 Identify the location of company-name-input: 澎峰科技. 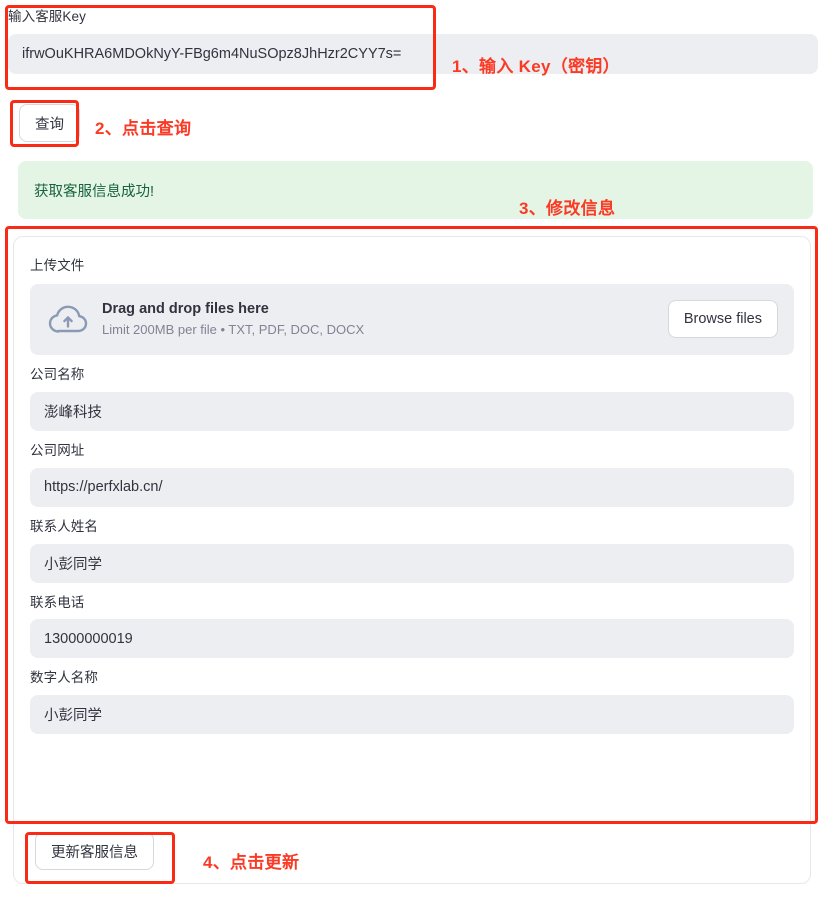
(412, 411).